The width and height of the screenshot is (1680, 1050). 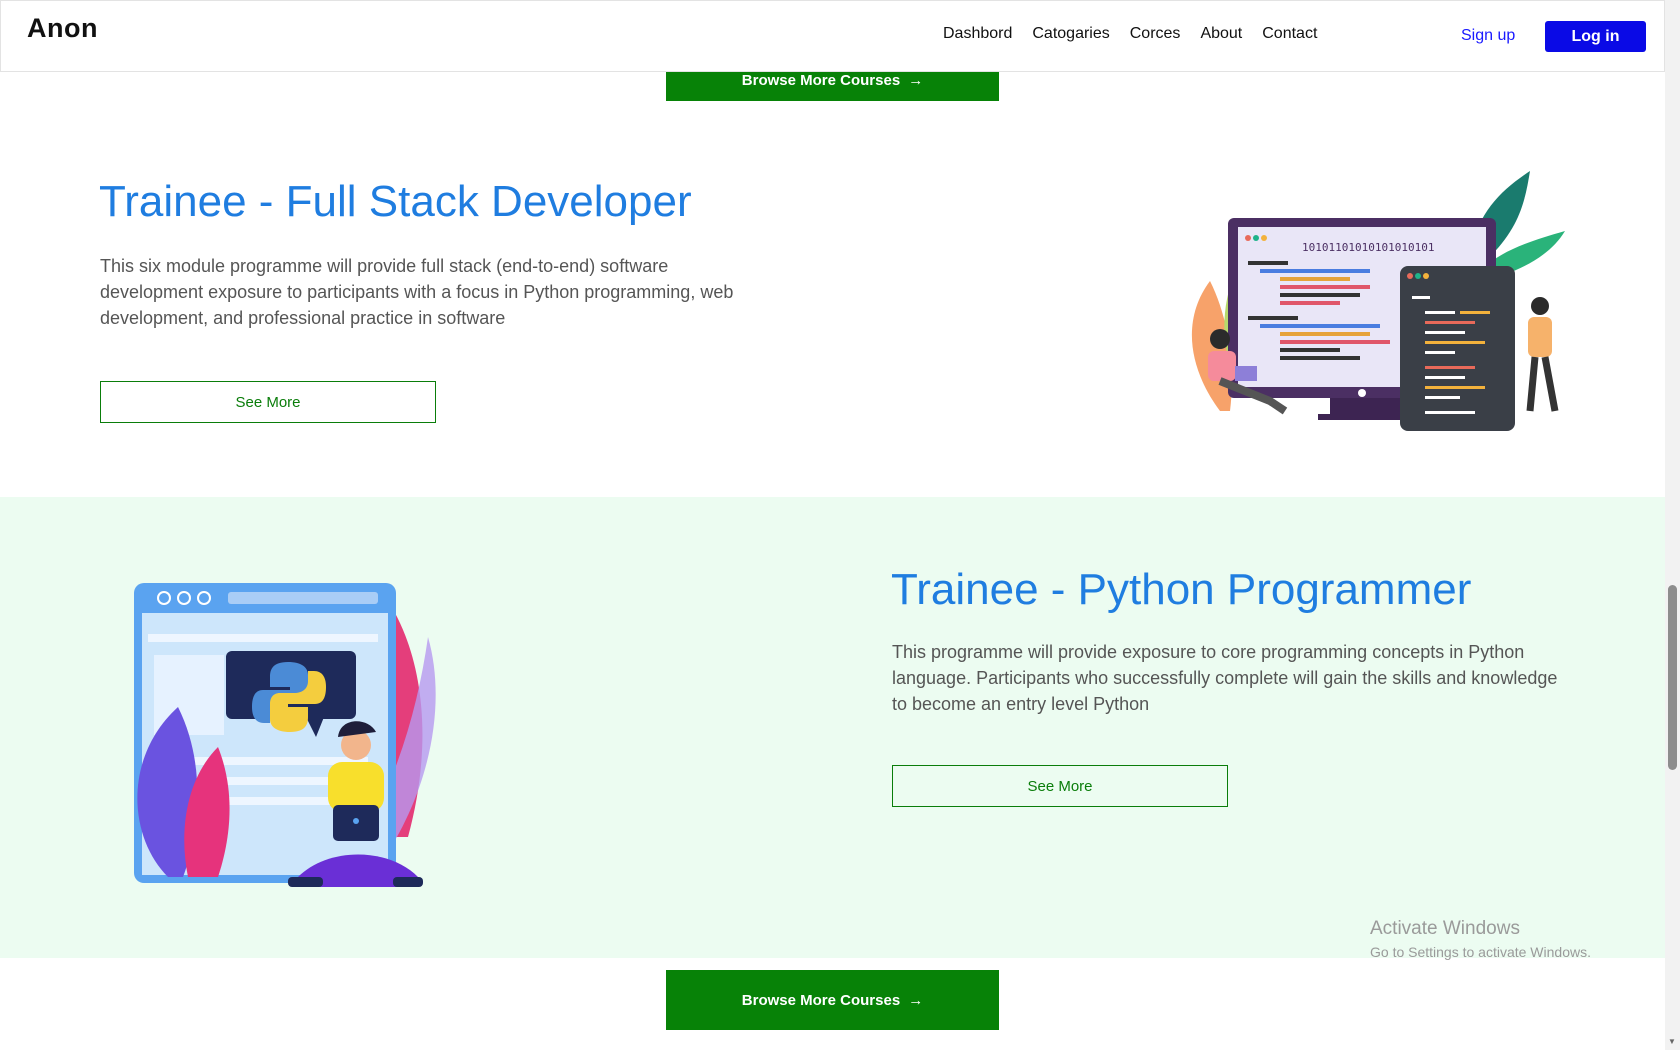 I want to click on browse-more-courses-button: Browse More Courses →, so click(x=832, y=1000).